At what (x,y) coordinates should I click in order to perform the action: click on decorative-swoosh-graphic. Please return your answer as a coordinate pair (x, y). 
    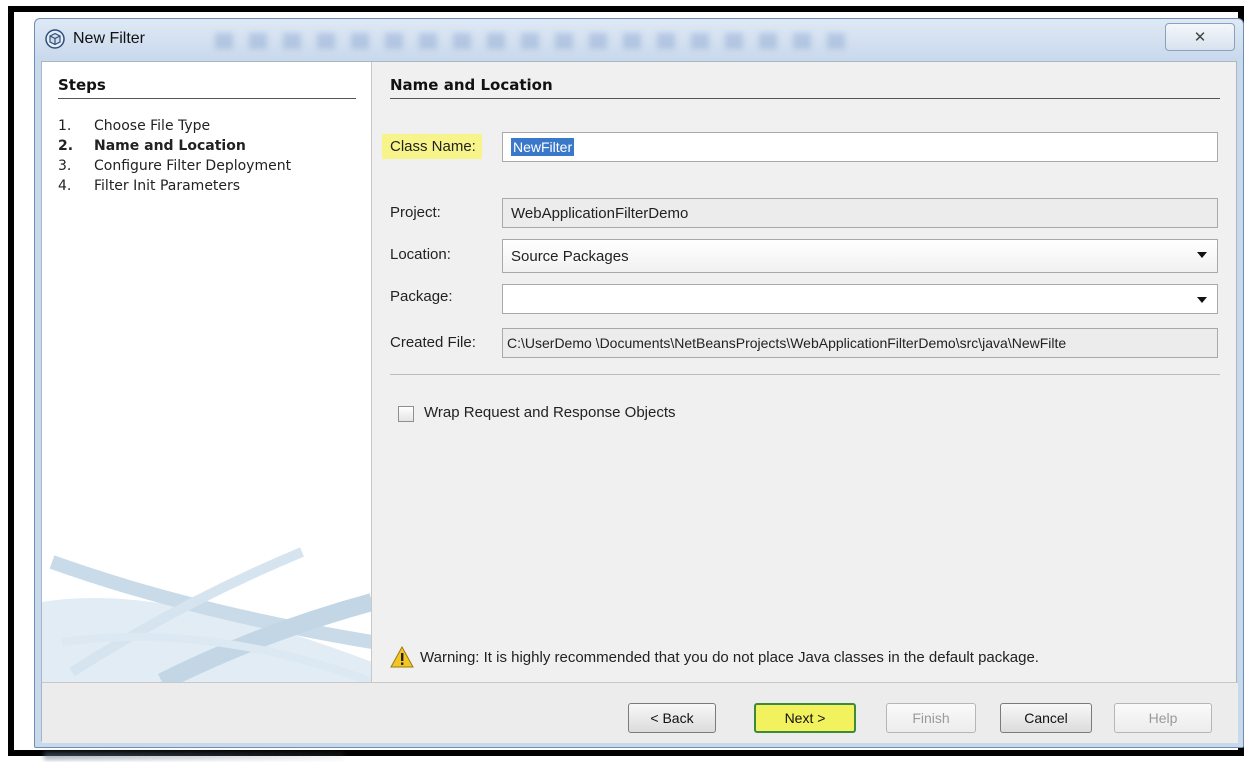
    Looking at the image, I should click on (206, 614).